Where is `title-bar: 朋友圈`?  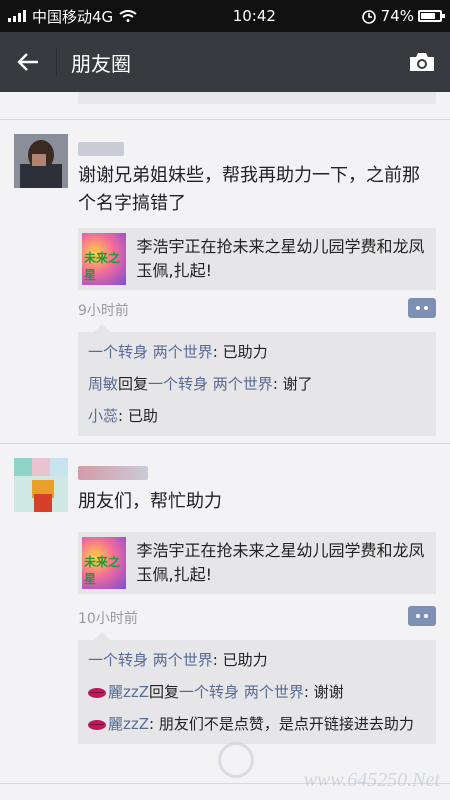 title-bar: 朋友圈 is located at coordinates (225, 62).